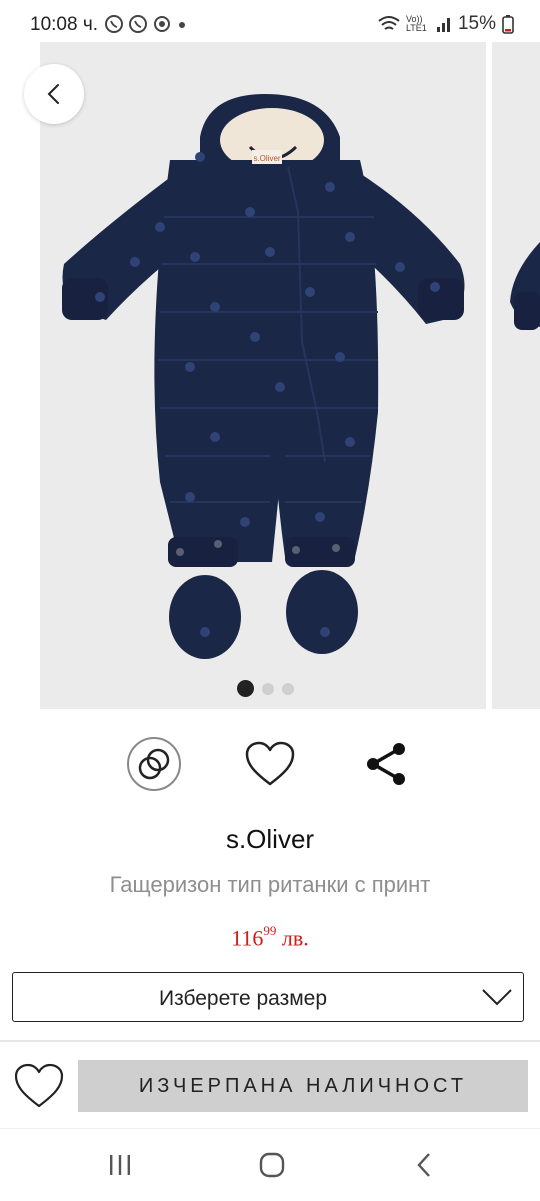 This screenshot has height=1201, width=540. What do you see at coordinates (270, 24) in the screenshot?
I see `status-bar: 10:08 ч. Vo)) LTE1 15%` at bounding box center [270, 24].